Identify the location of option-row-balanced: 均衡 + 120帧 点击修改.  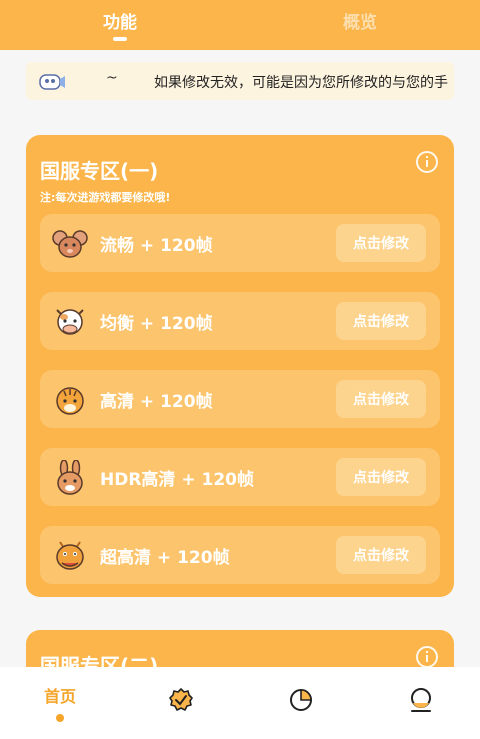
(240, 321).